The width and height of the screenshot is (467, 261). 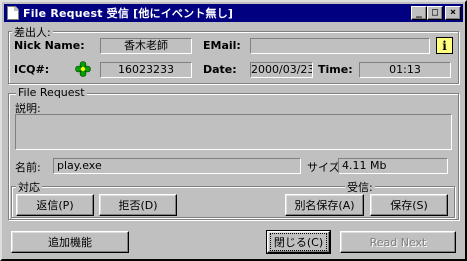 What do you see at coordinates (360, 187) in the screenshot?
I see `receive-legend: 受信:` at bounding box center [360, 187].